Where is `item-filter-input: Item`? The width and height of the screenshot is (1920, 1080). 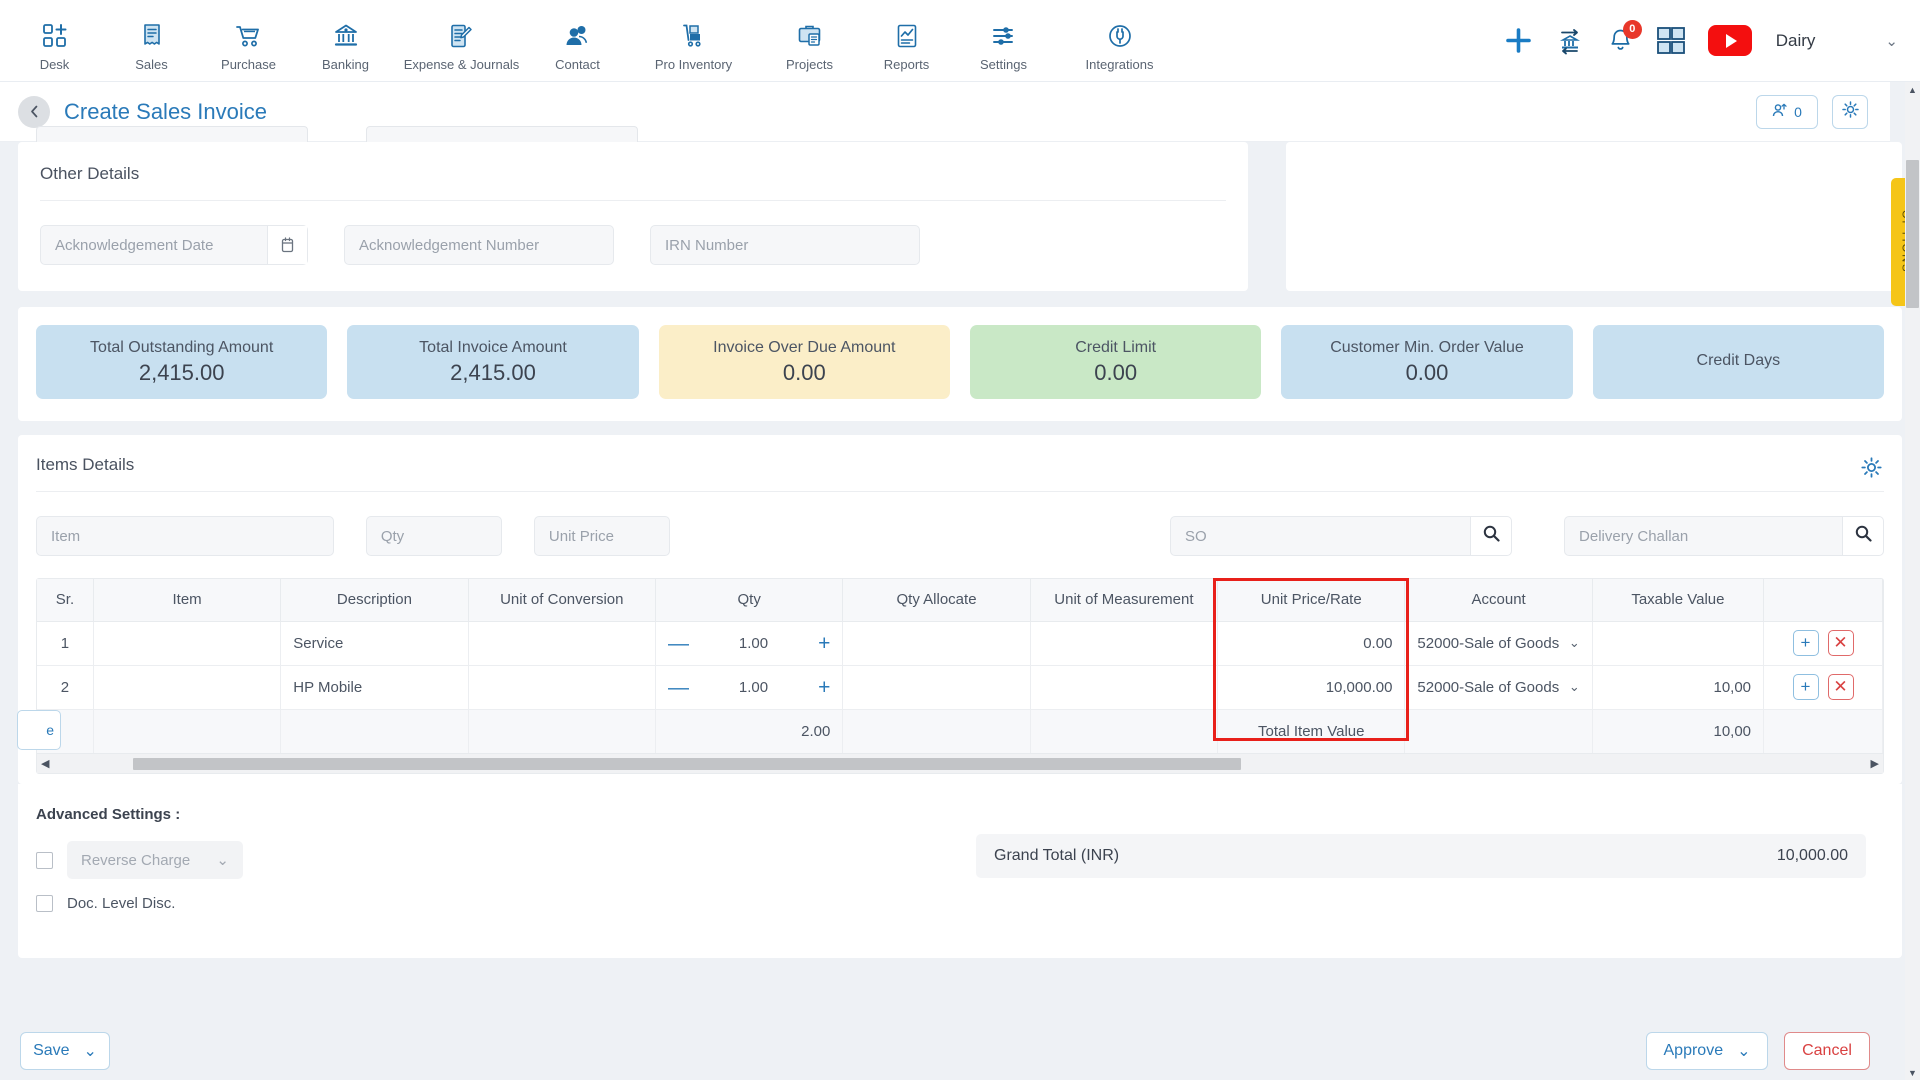 item-filter-input: Item is located at coordinates (185, 536).